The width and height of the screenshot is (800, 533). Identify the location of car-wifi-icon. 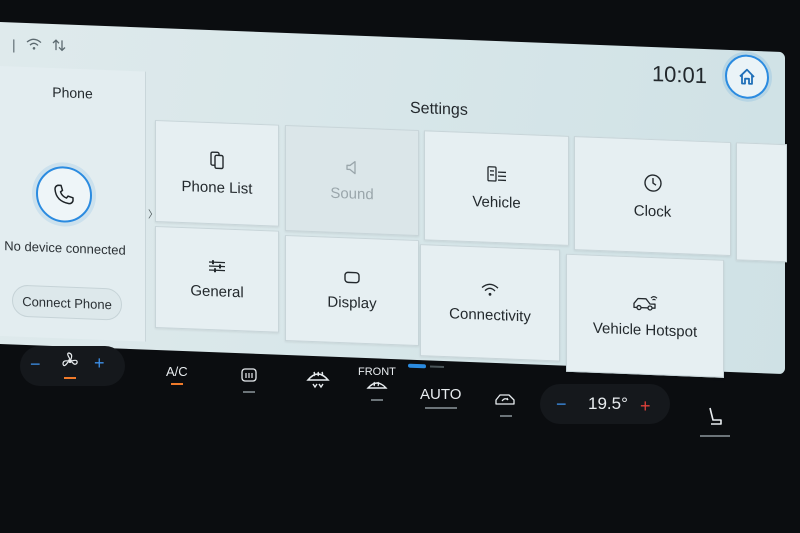
(645, 303).